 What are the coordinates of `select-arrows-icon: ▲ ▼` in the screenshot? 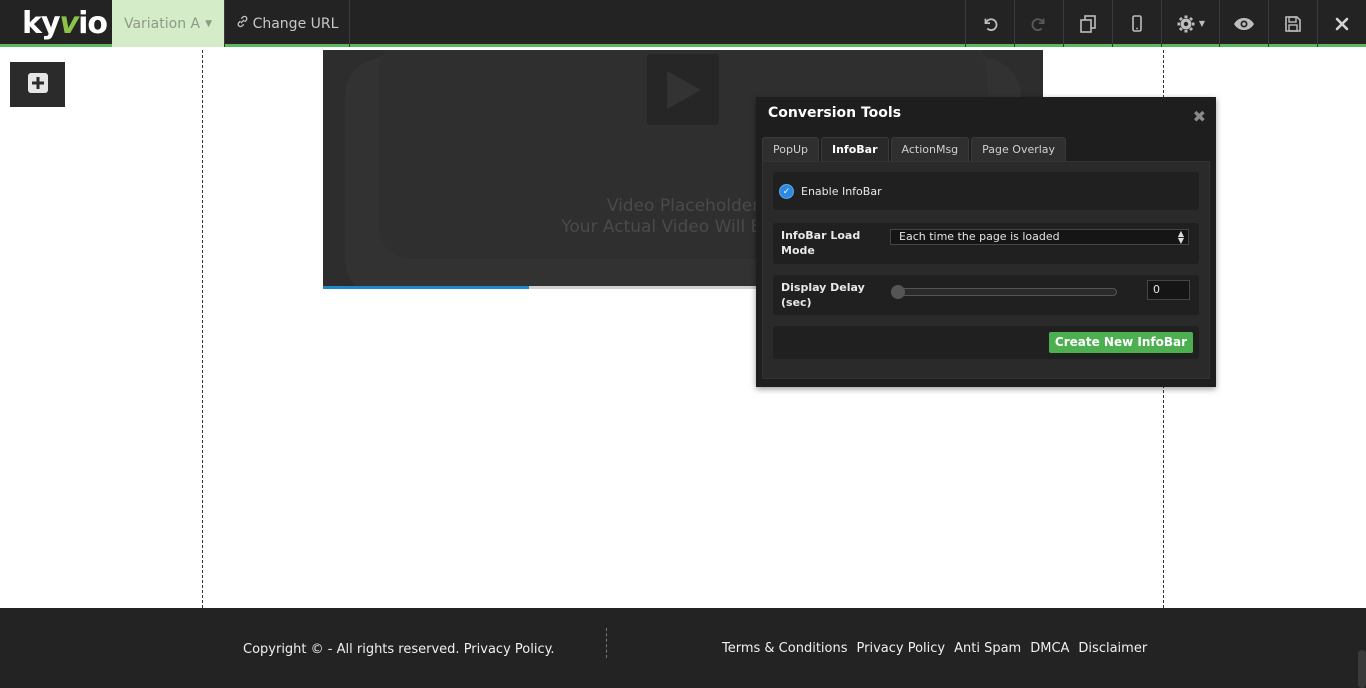 It's located at (1180, 237).